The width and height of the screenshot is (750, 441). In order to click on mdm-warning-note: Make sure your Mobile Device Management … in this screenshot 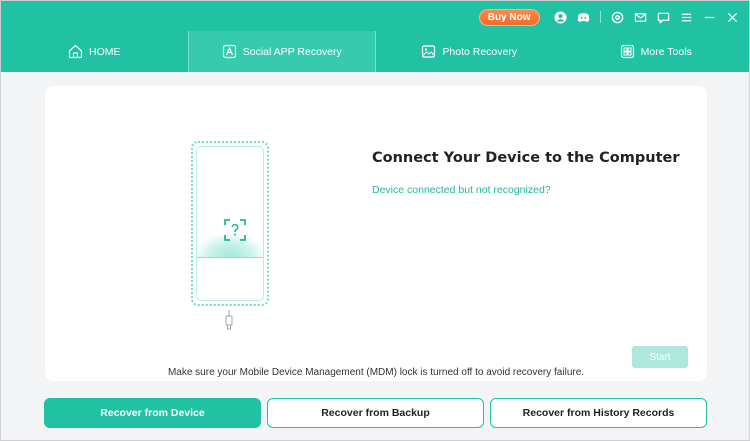, I will do `click(376, 372)`.